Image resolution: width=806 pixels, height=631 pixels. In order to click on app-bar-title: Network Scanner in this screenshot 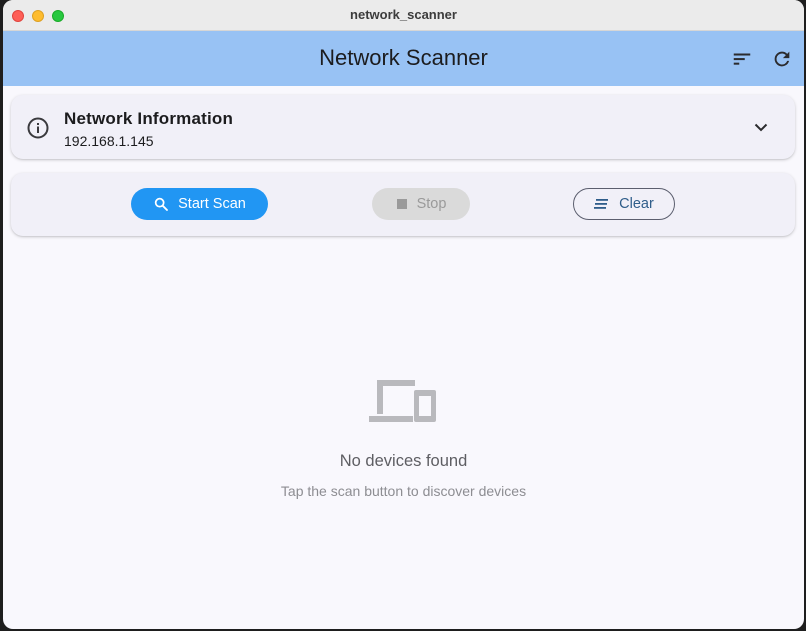, I will do `click(403, 57)`.